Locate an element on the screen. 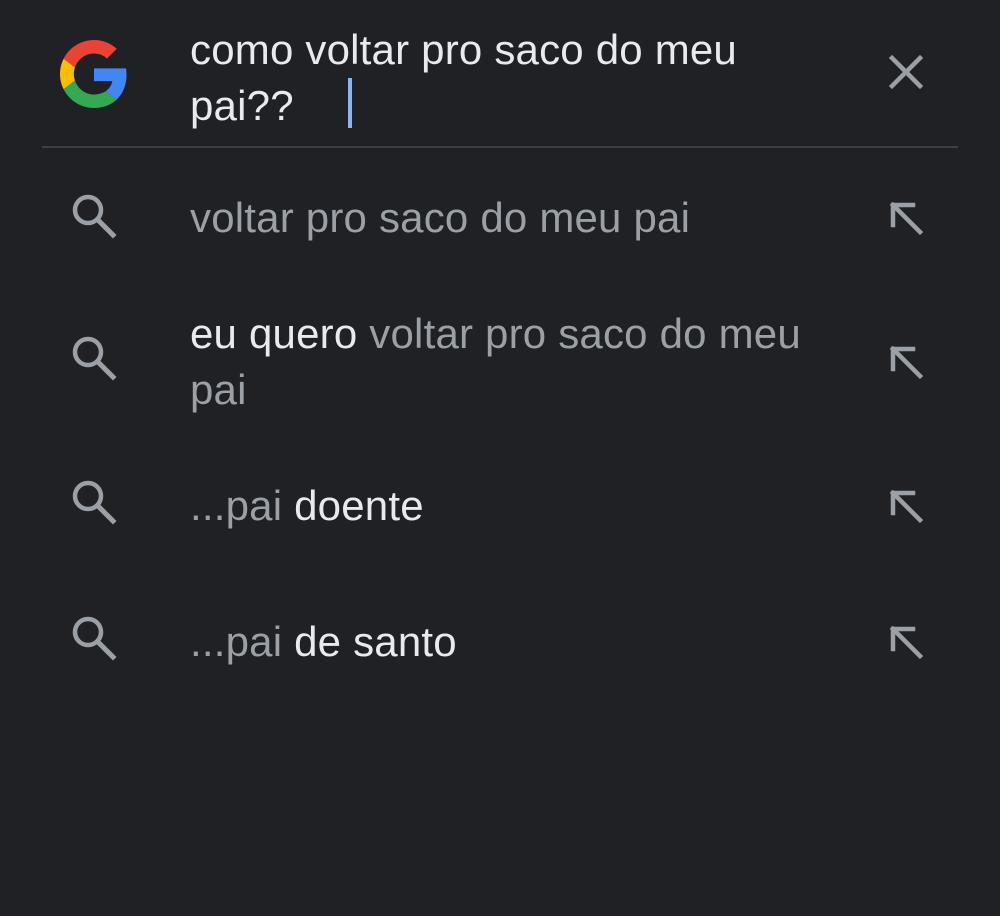 Image resolution: width=1000 pixels, height=916 pixels. suggestion-typed-part: doente is located at coordinates (359, 505).